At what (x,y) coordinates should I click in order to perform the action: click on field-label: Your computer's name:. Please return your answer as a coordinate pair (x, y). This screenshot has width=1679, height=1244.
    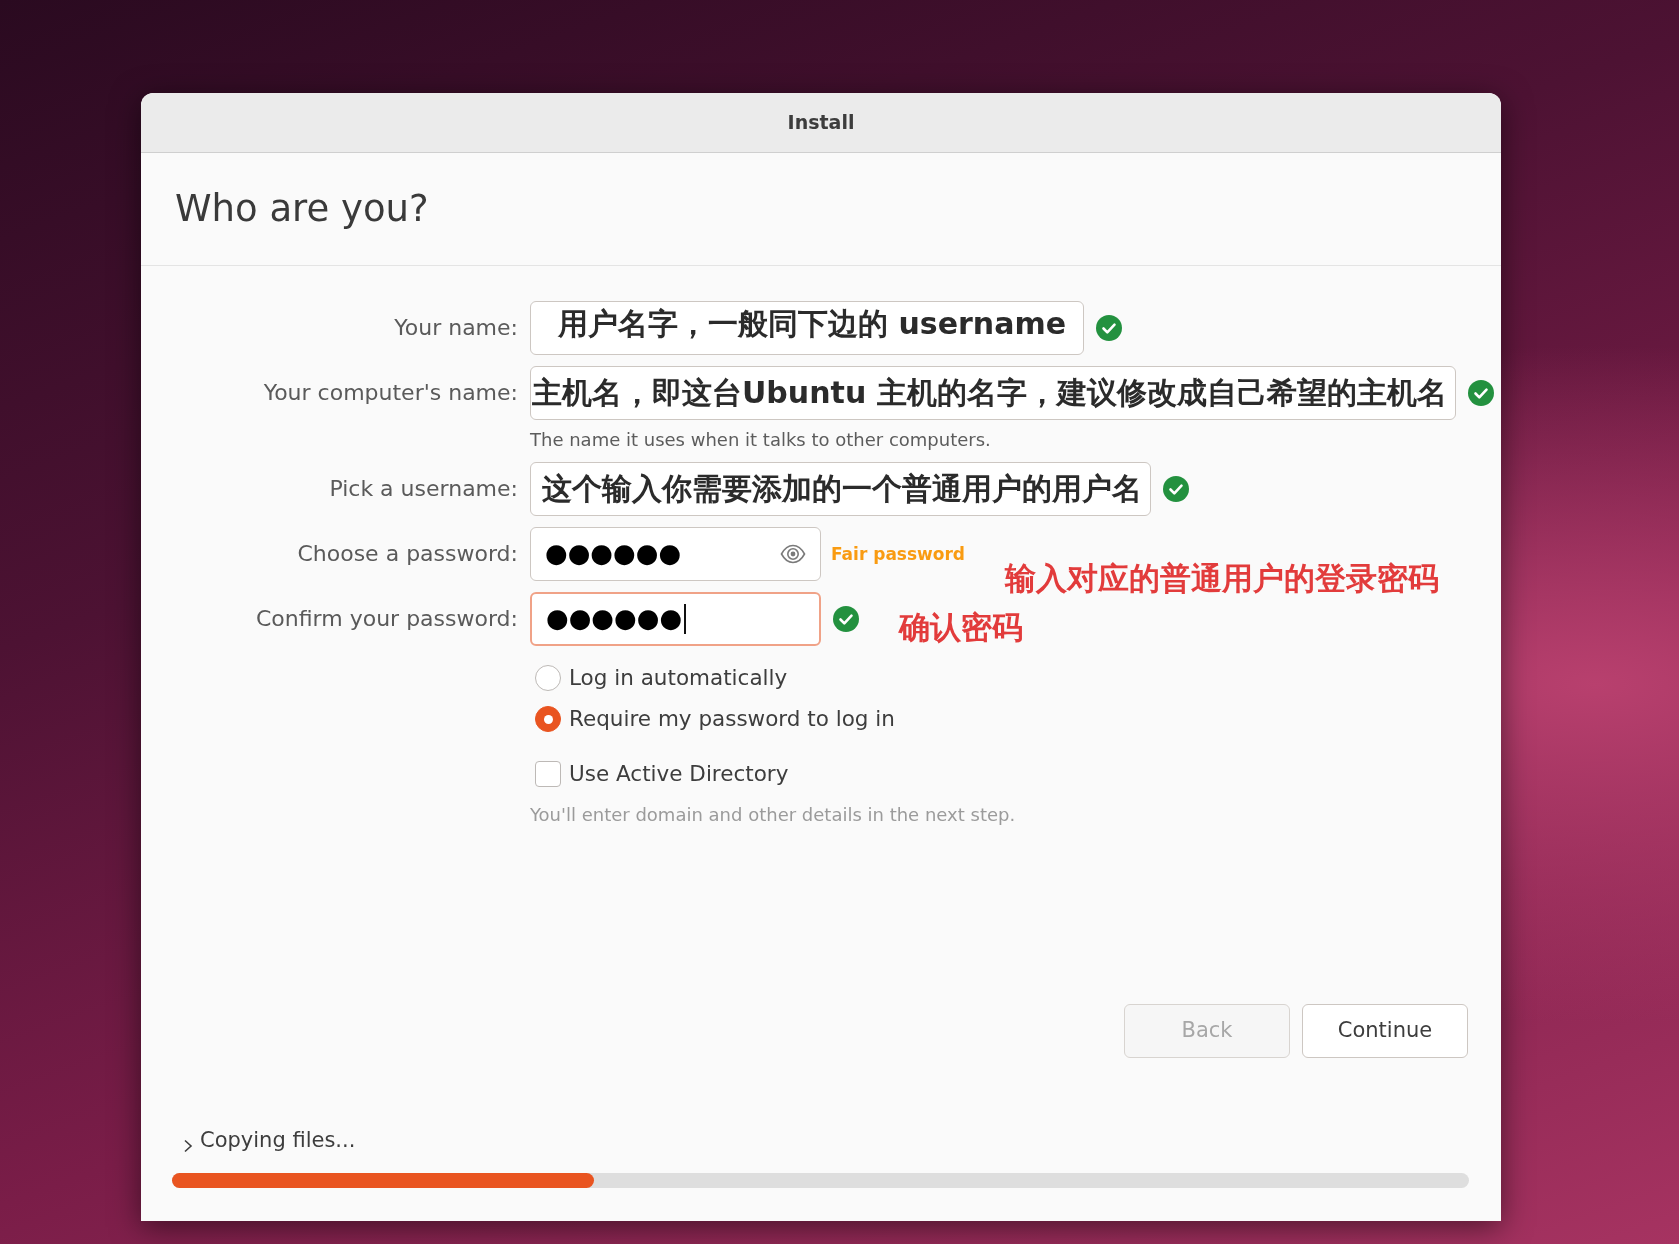
    Looking at the image, I should click on (390, 393).